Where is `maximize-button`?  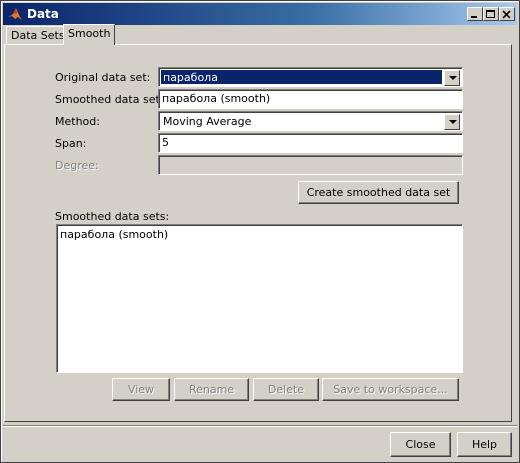
maximize-button is located at coordinates (491, 14).